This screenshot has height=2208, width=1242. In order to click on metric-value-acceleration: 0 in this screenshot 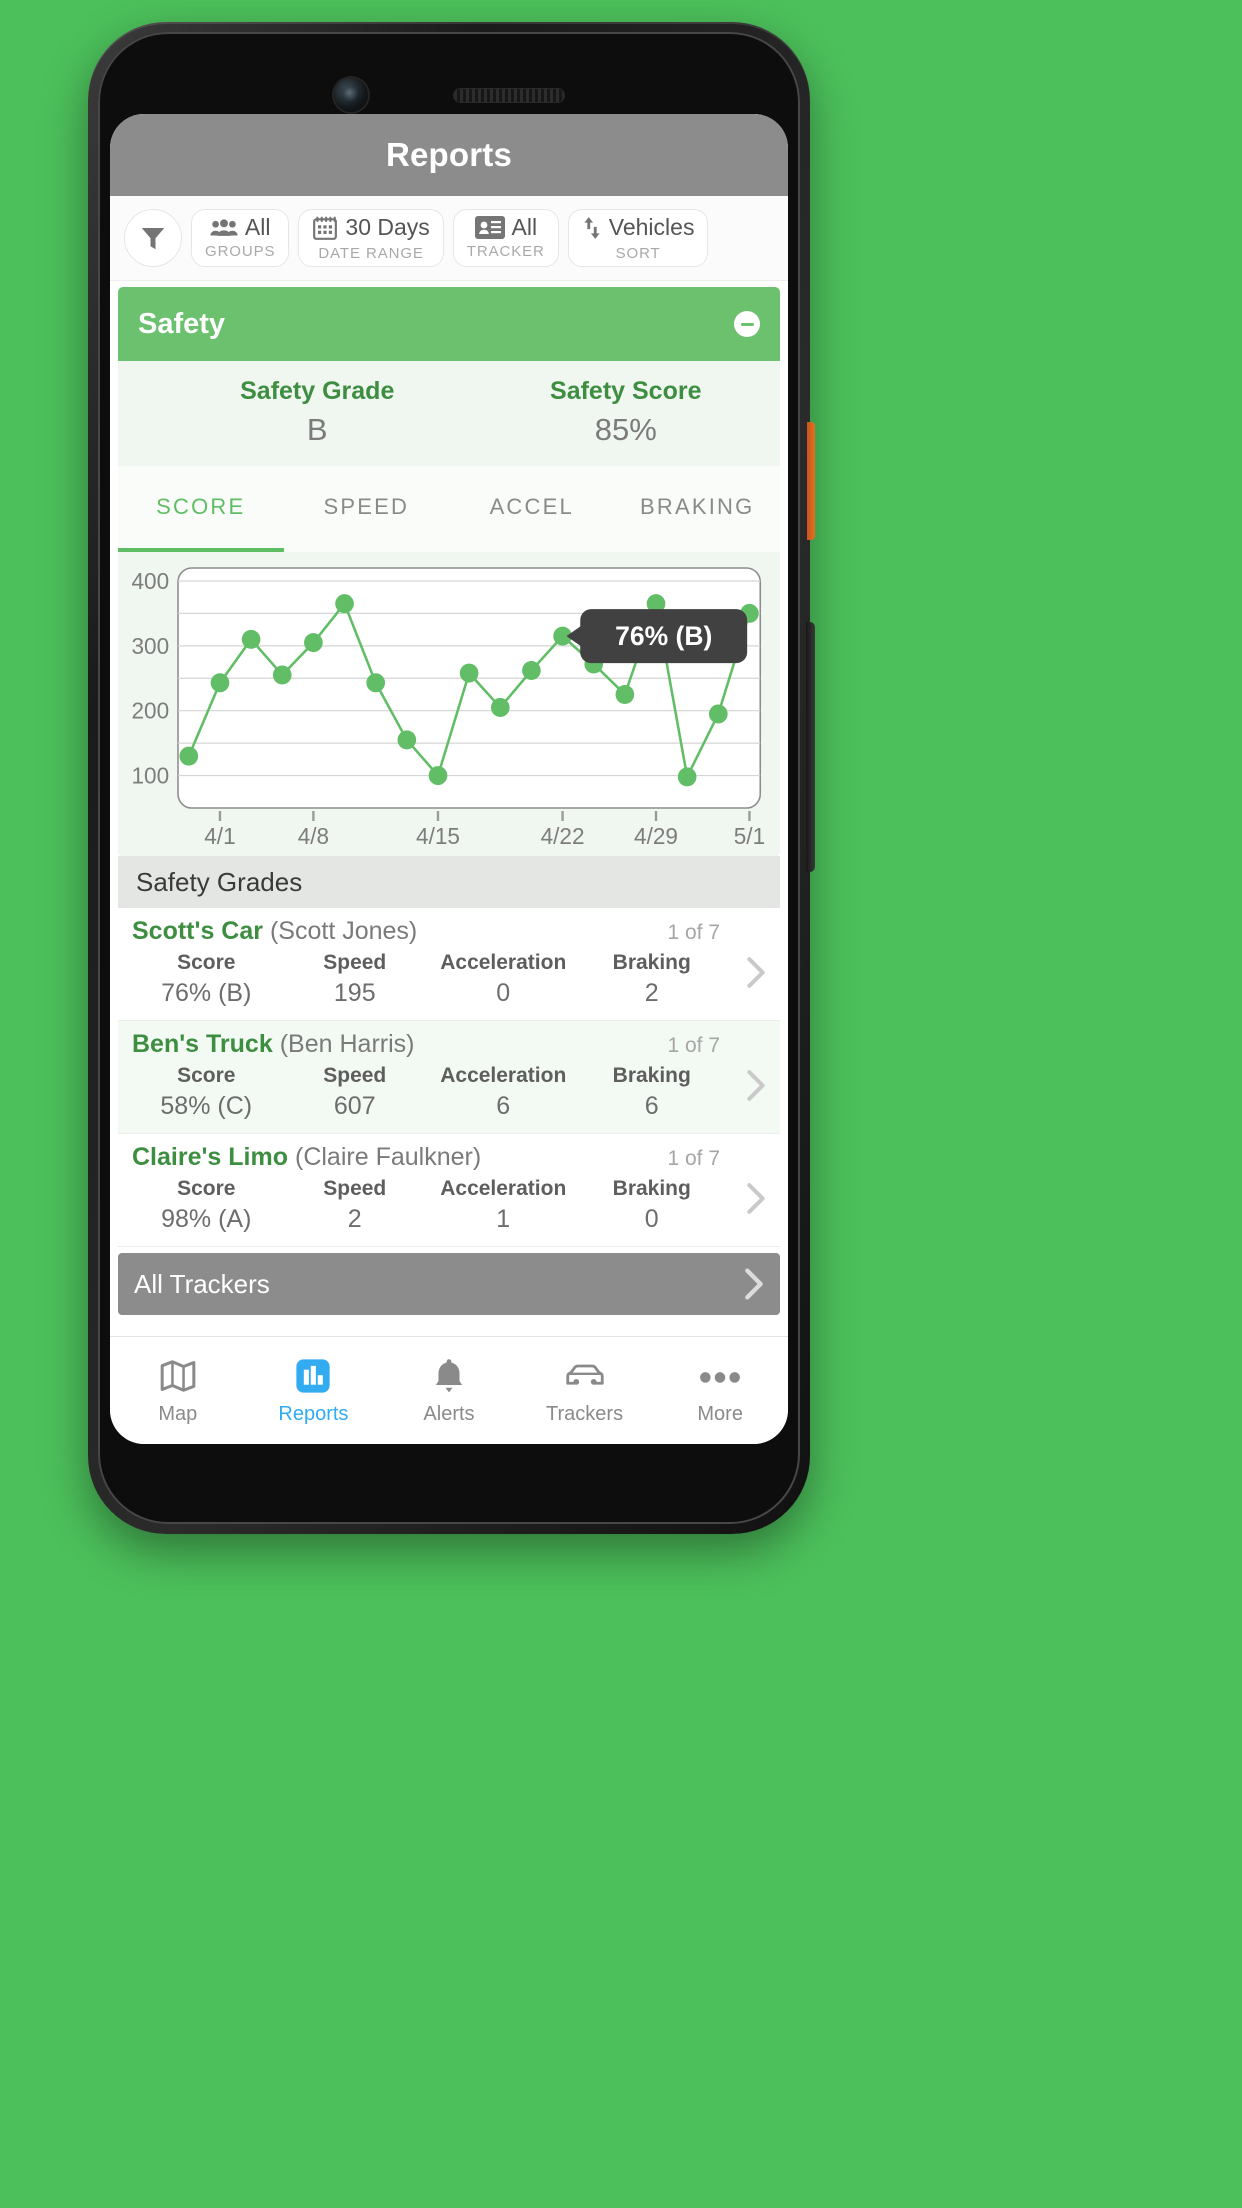, I will do `click(503, 993)`.